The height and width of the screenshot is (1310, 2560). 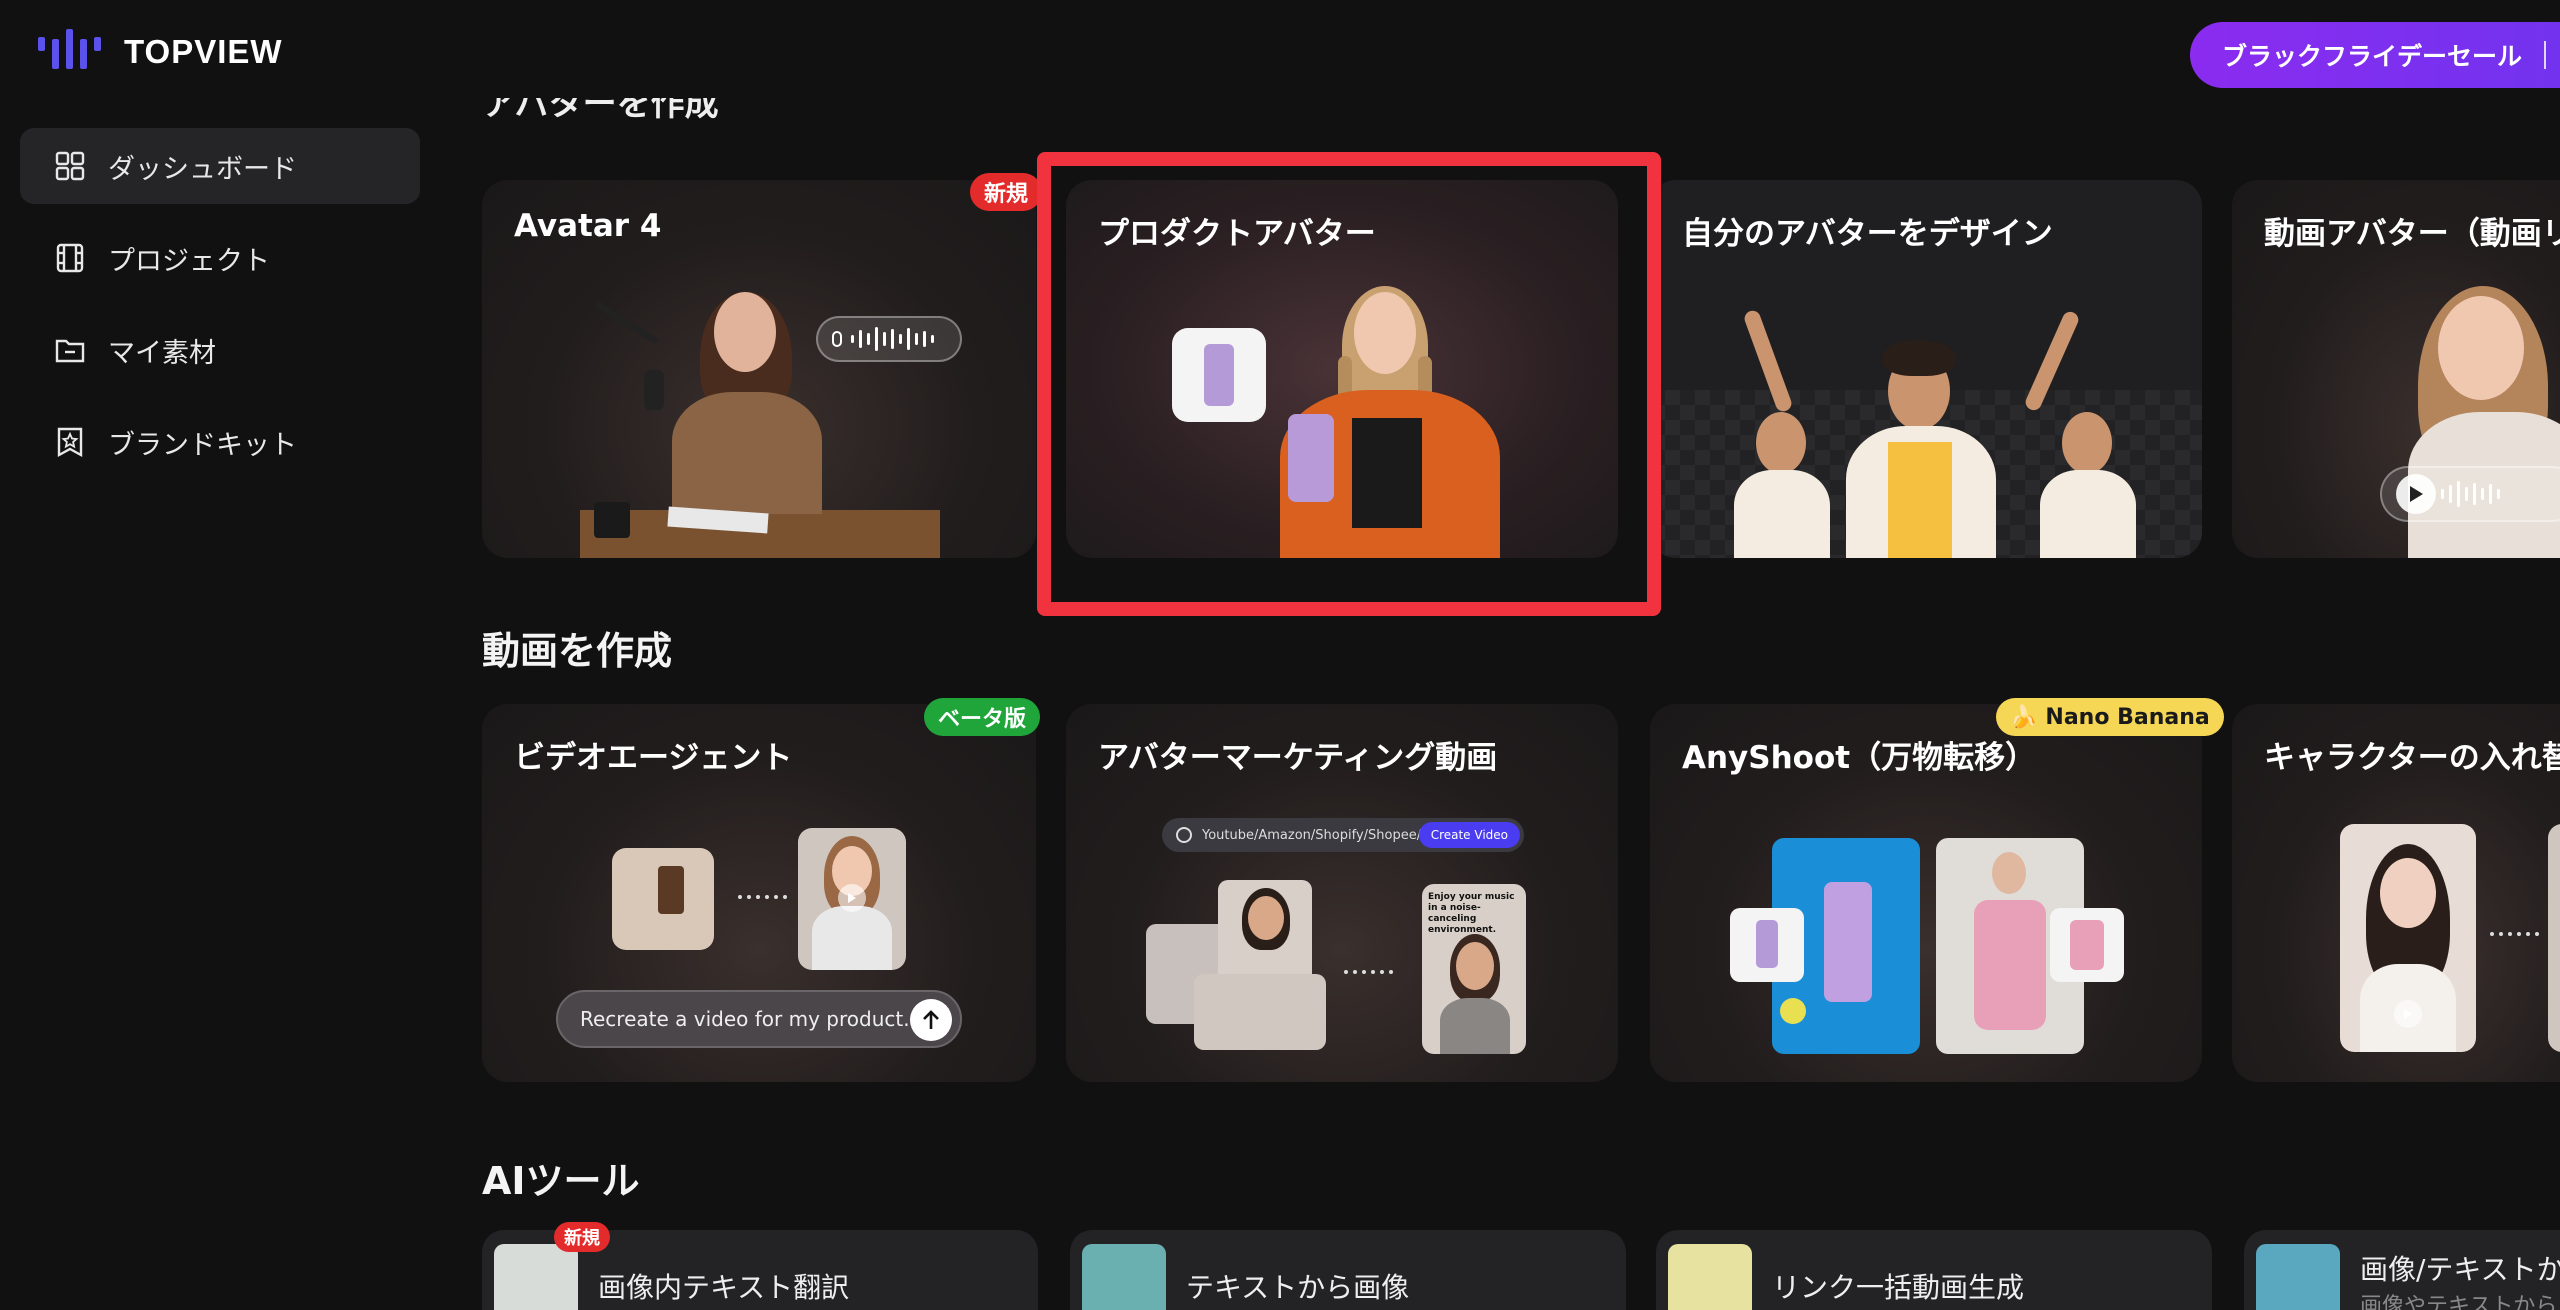 What do you see at coordinates (2372, 56) in the screenshot?
I see `promo-label: ブラックフライデーセール` at bounding box center [2372, 56].